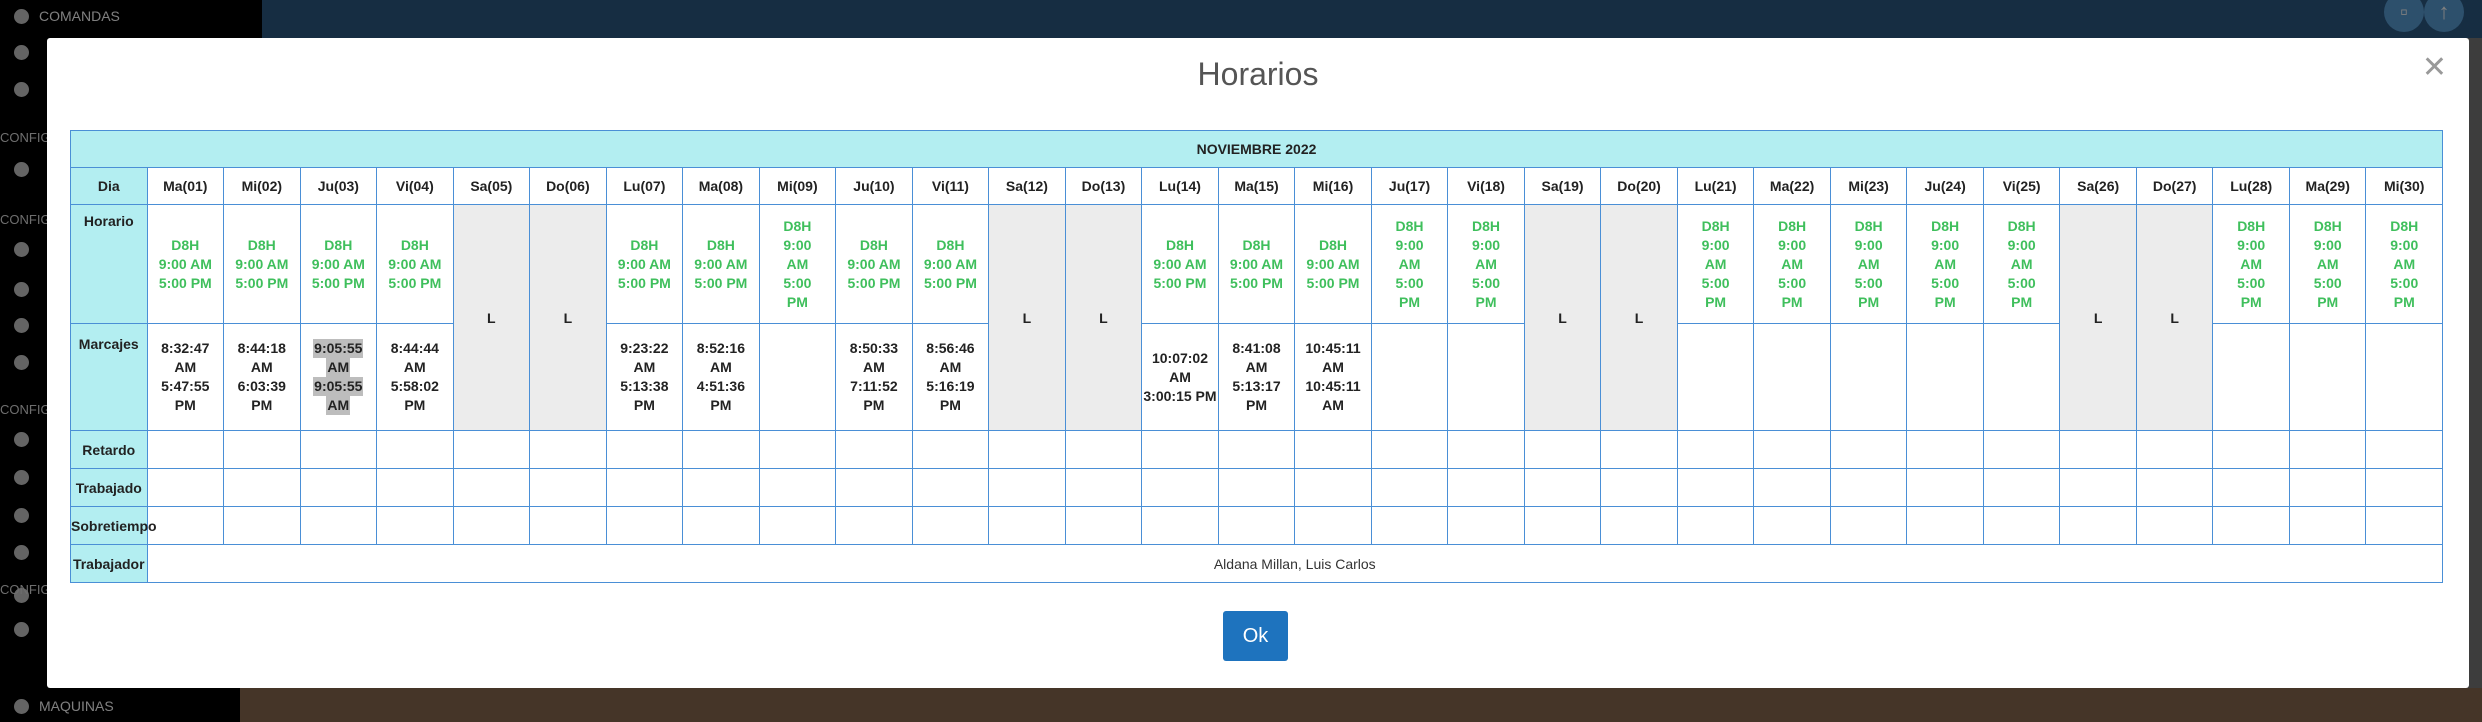  Describe the element at coordinates (1715, 186) in the screenshot. I see `day-header: Lu(21)` at that location.